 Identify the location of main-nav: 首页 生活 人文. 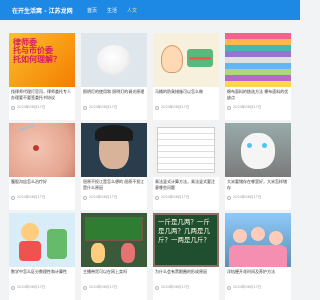
(112, 10).